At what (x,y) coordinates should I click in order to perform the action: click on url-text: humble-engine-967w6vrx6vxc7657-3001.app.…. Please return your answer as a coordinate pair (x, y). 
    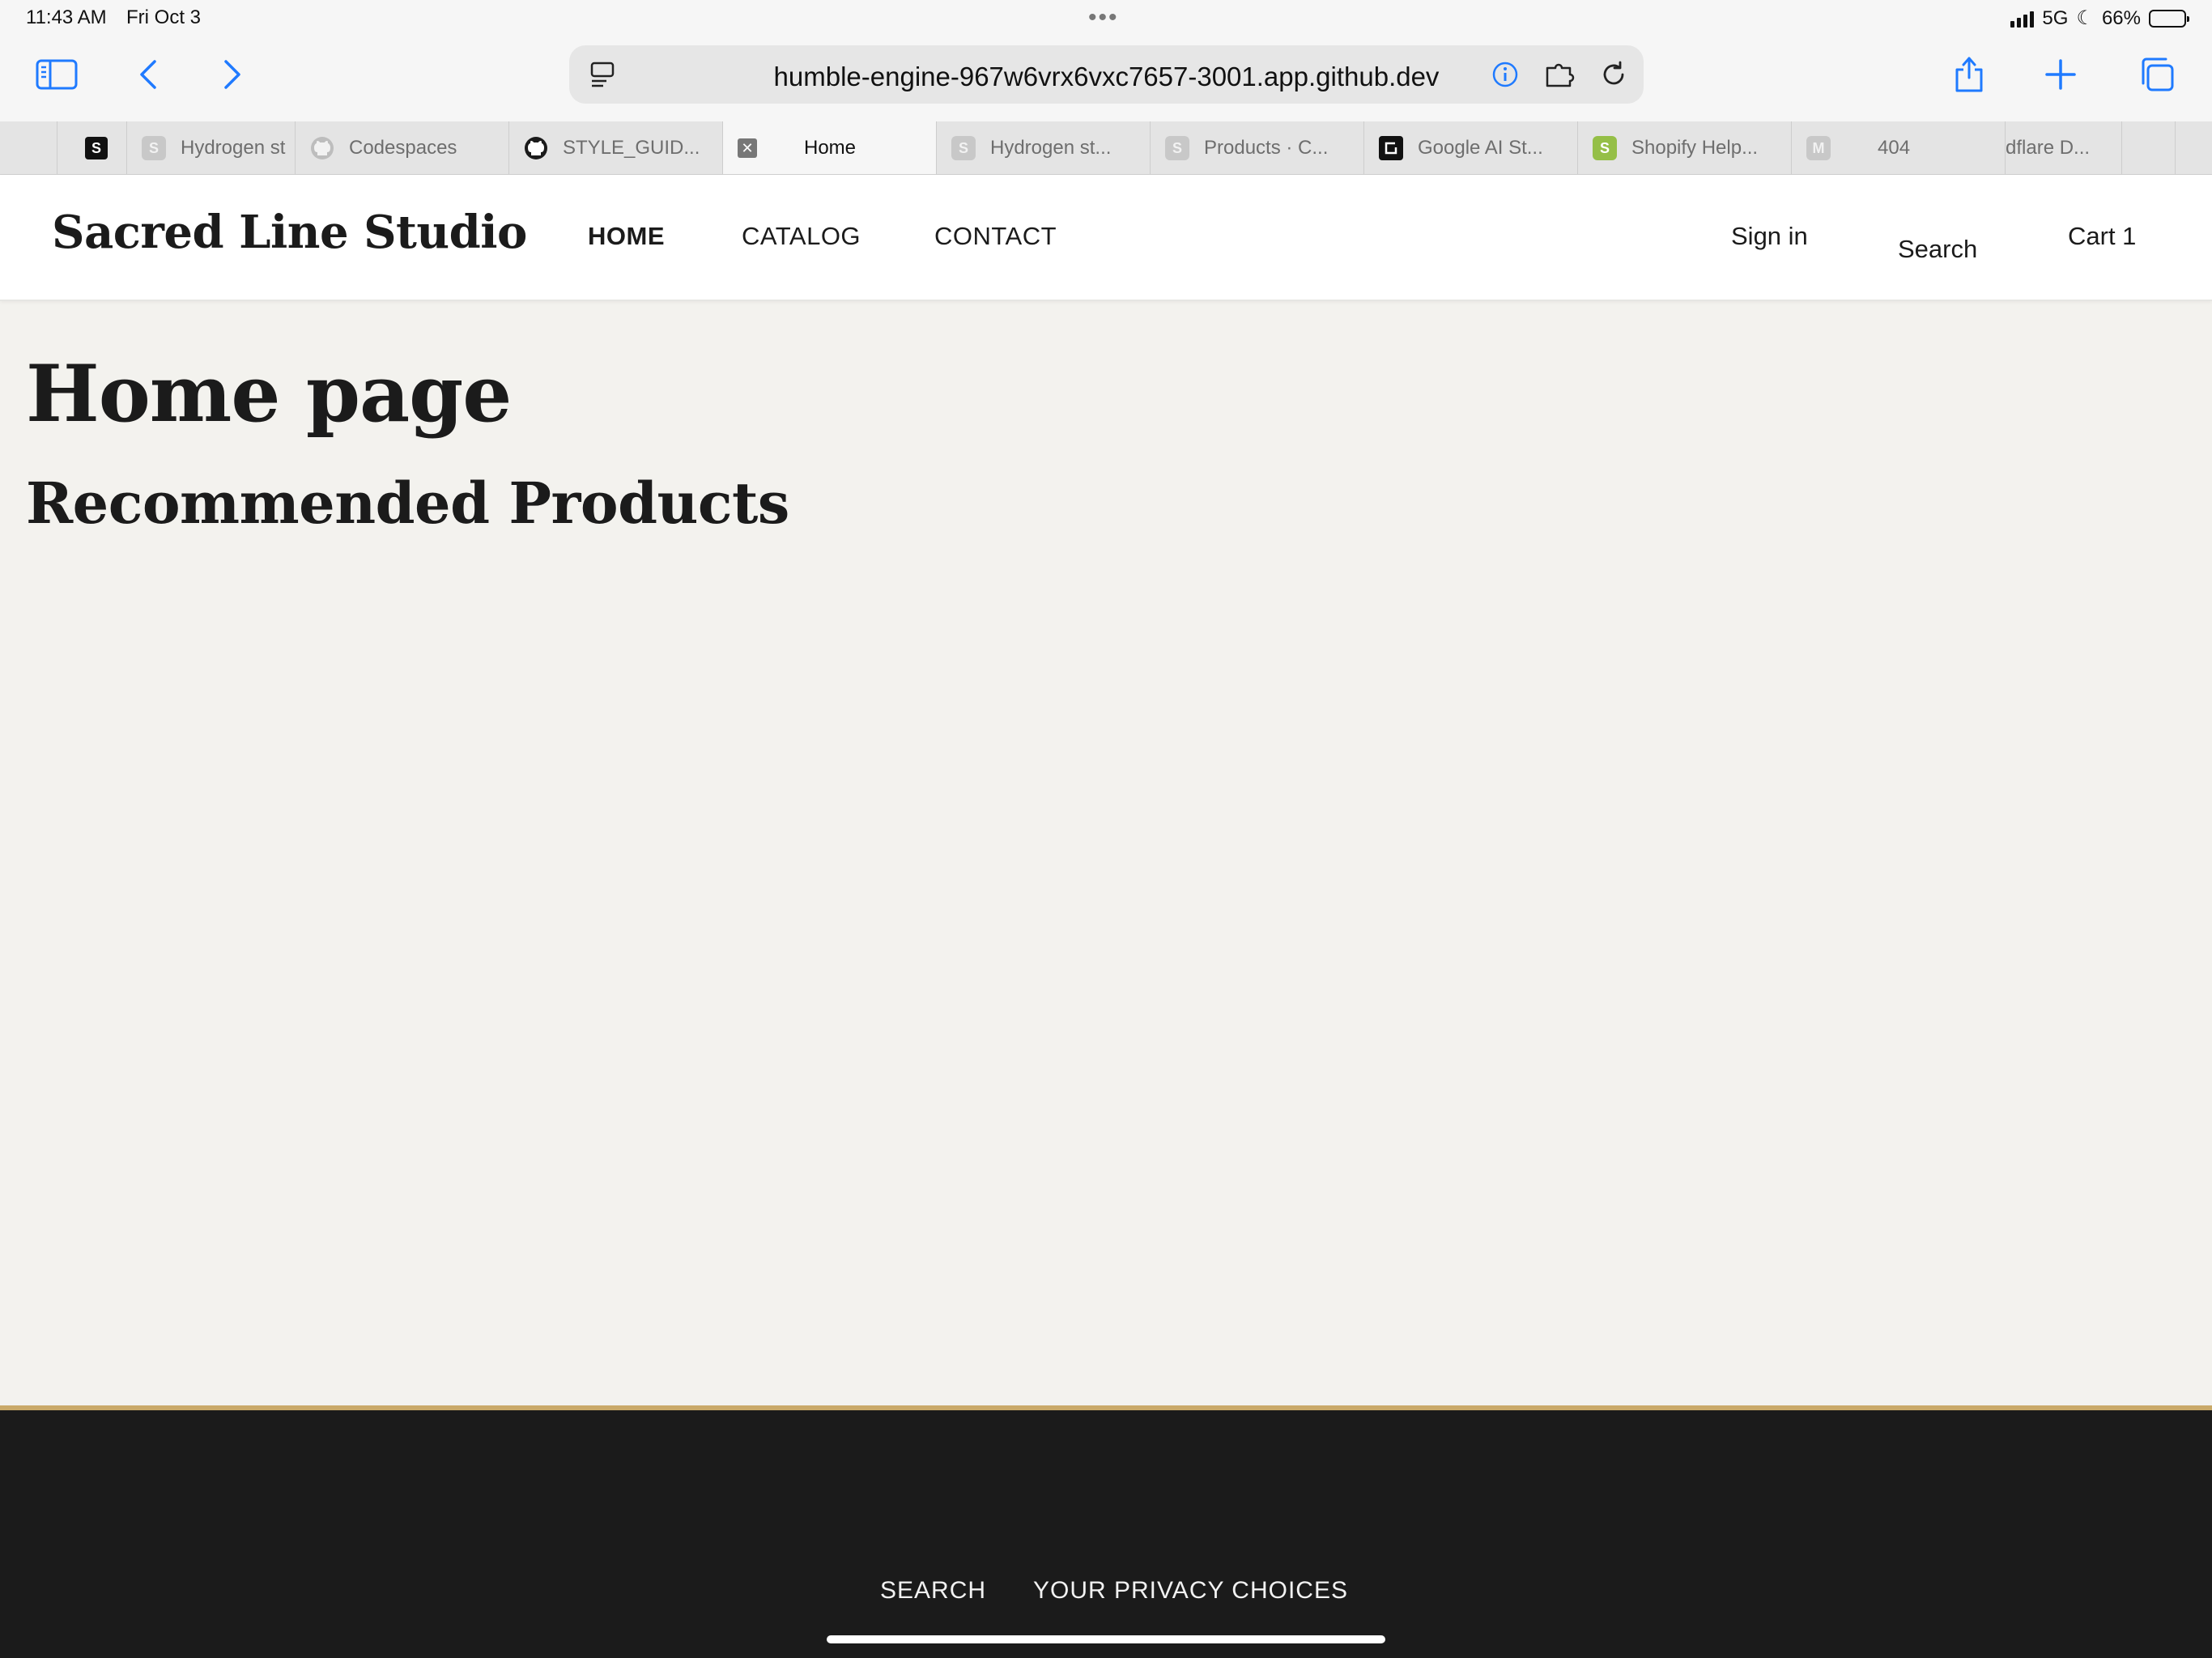
    Looking at the image, I should click on (1106, 77).